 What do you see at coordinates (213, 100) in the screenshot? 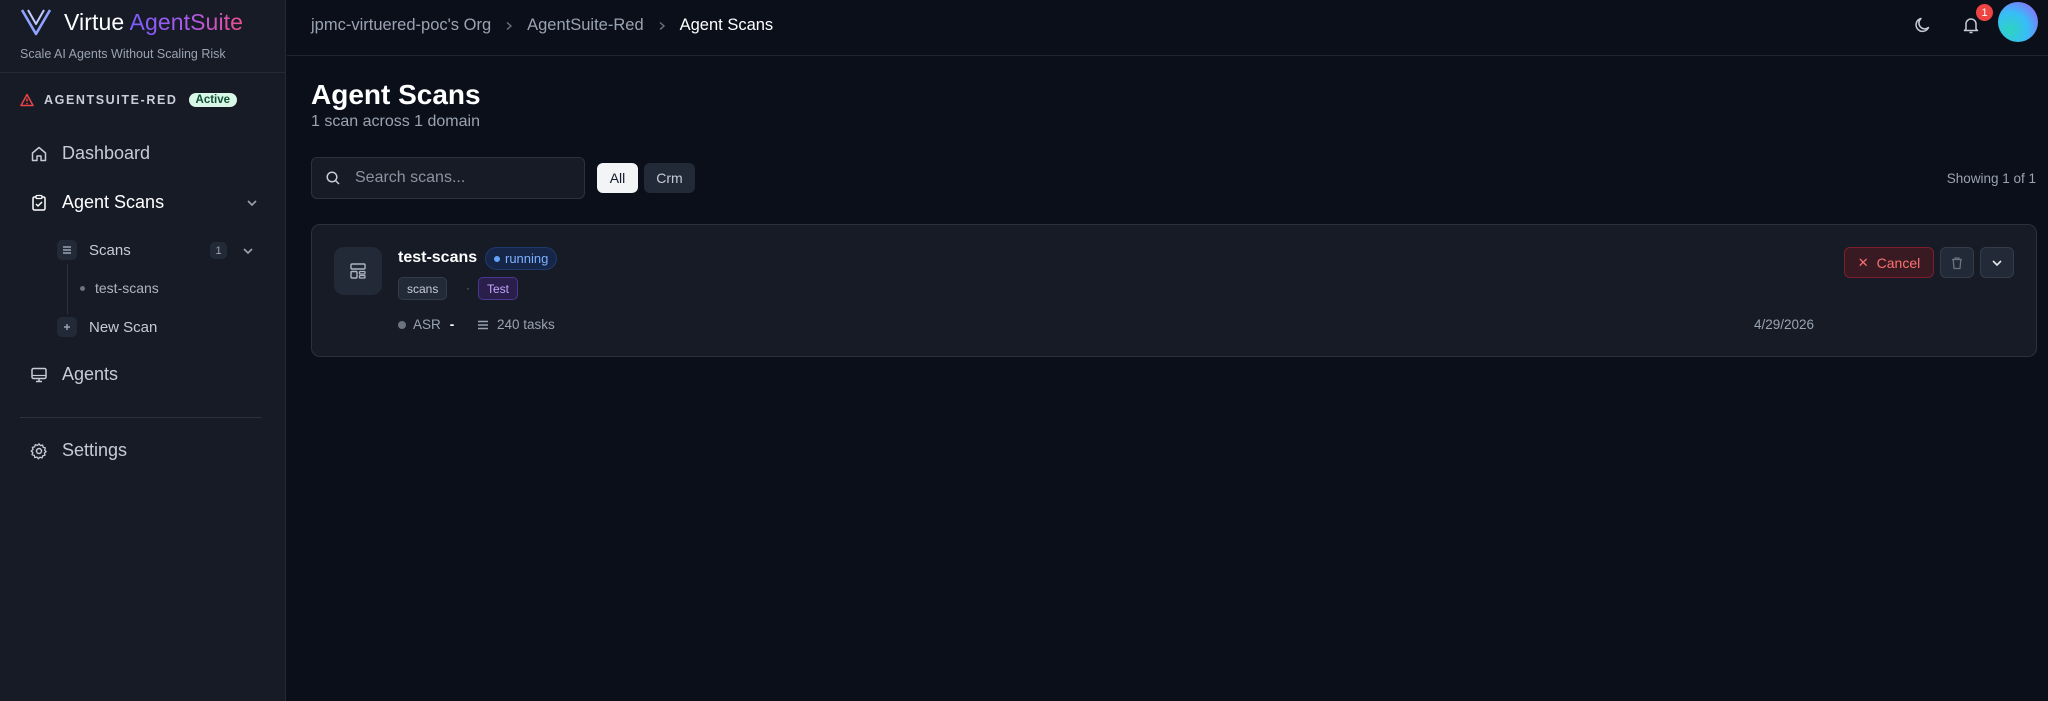
I see `workspace-status-badge: Active` at bounding box center [213, 100].